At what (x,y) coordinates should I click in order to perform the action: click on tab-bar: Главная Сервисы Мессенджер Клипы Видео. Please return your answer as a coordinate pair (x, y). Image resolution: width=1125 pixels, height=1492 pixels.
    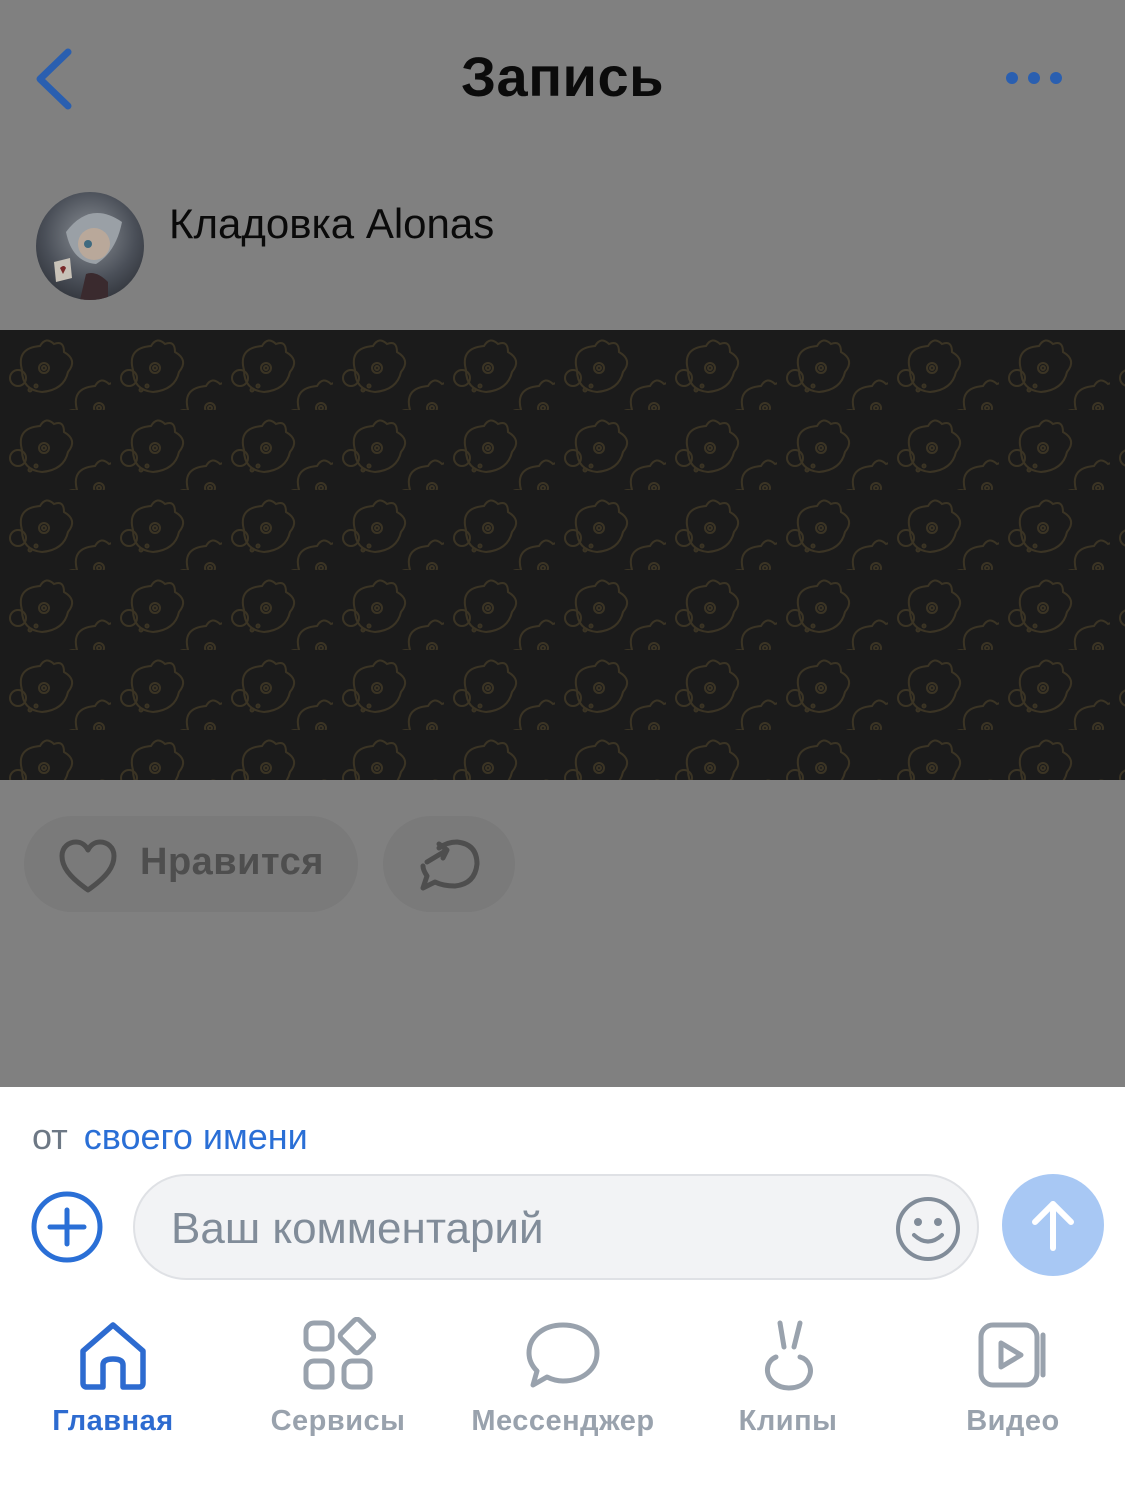
    Looking at the image, I should click on (562, 1398).